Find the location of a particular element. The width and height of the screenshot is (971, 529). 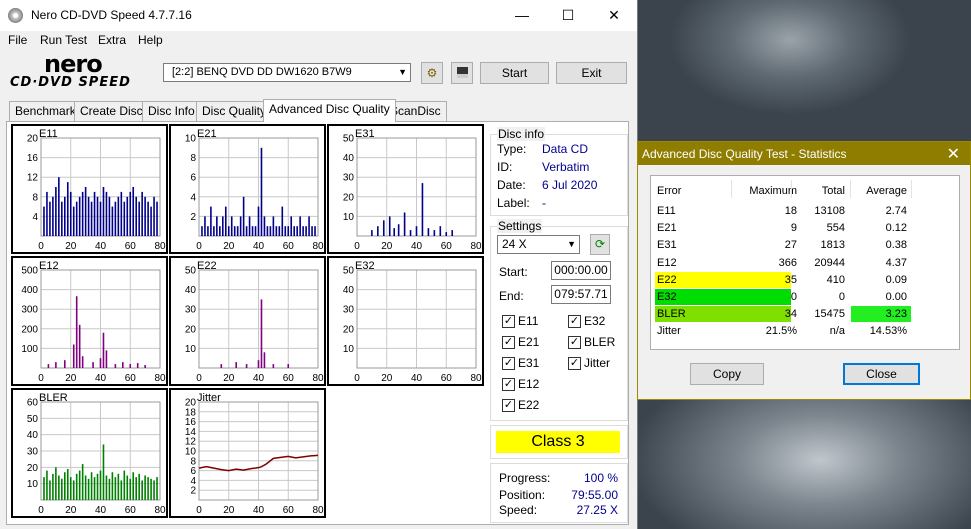

menu-file: File is located at coordinates (17, 40).